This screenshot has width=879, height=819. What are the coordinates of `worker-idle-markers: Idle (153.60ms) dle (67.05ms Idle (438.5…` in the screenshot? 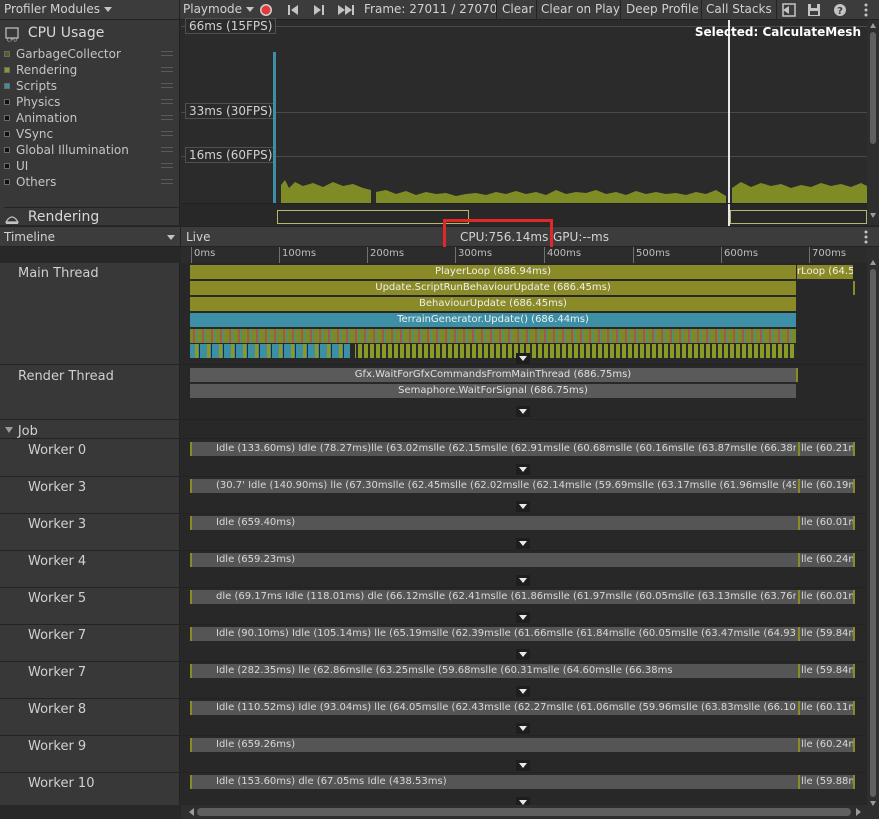 It's located at (496, 782).